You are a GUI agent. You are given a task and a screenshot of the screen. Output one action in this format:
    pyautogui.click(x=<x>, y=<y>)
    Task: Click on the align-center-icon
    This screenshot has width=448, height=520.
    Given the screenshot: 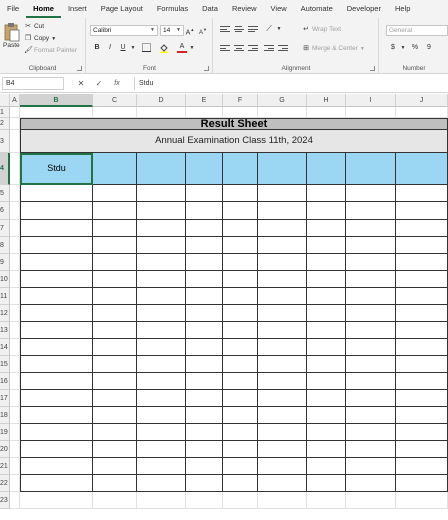 What is the action you would take?
    pyautogui.click(x=239, y=49)
    